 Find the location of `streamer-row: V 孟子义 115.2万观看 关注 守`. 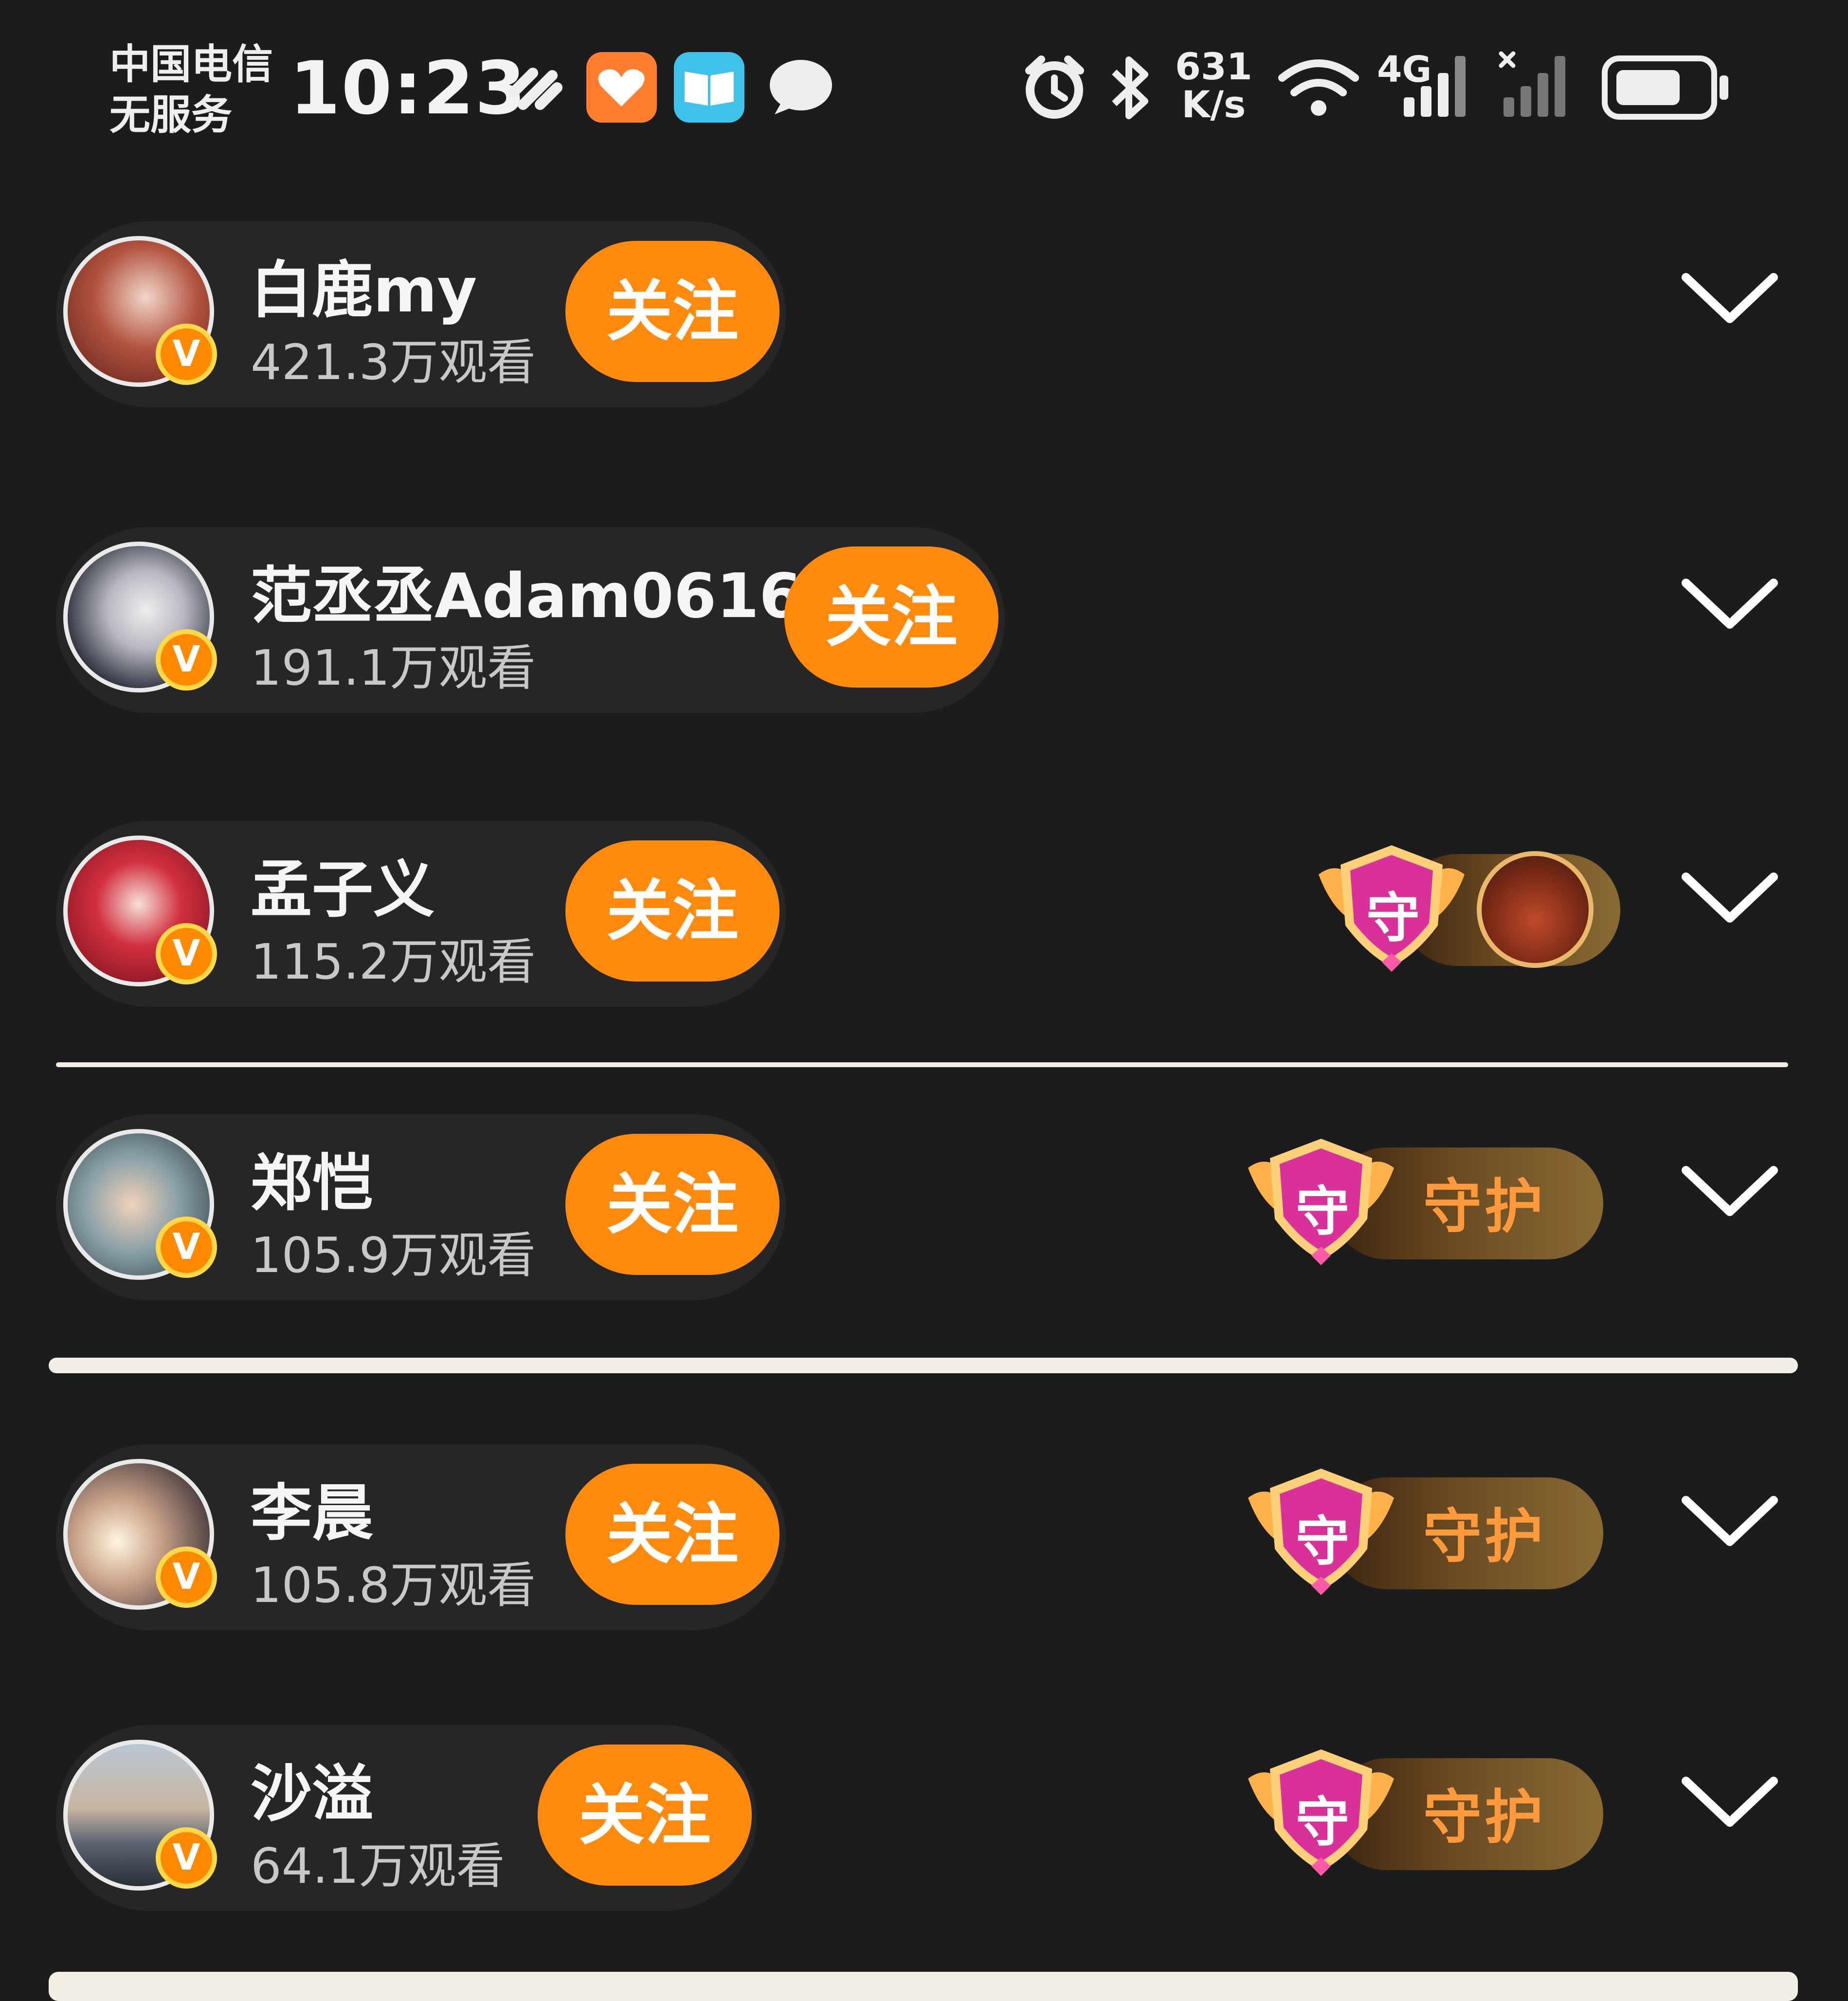

streamer-row: V 孟子义 115.2万观看 关注 守 is located at coordinates (924, 923).